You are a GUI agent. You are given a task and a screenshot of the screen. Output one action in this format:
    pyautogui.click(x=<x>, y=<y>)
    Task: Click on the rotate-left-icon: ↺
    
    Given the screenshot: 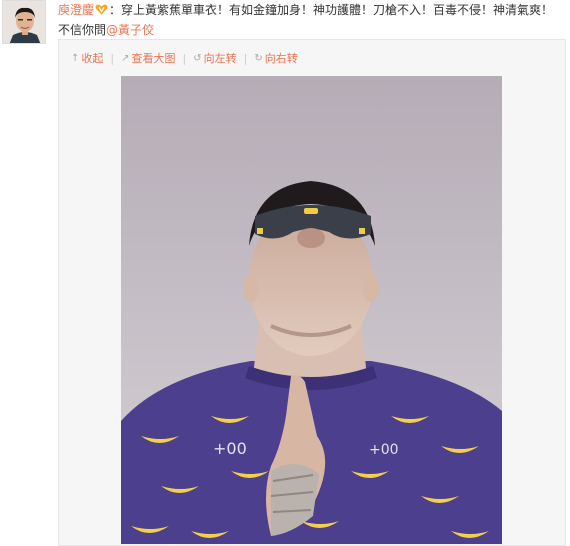 What is the action you would take?
    pyautogui.click(x=197, y=58)
    